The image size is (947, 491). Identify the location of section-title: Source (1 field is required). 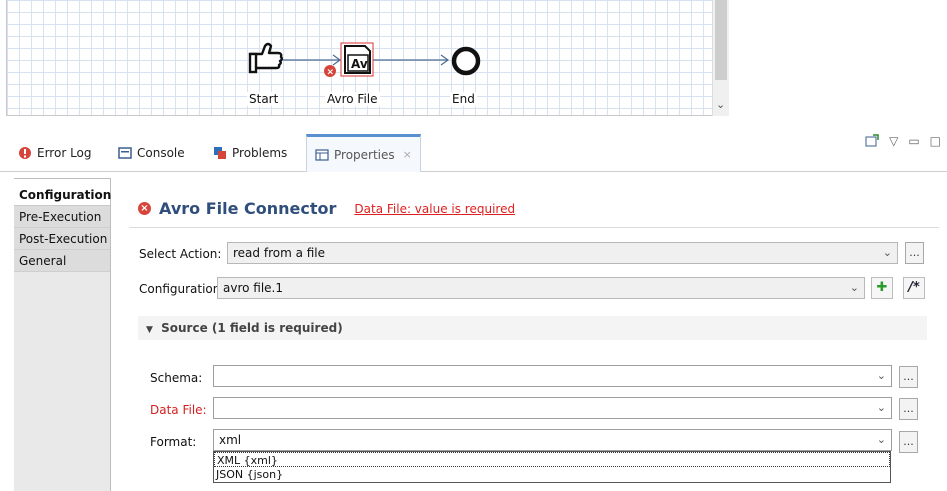
(252, 328).